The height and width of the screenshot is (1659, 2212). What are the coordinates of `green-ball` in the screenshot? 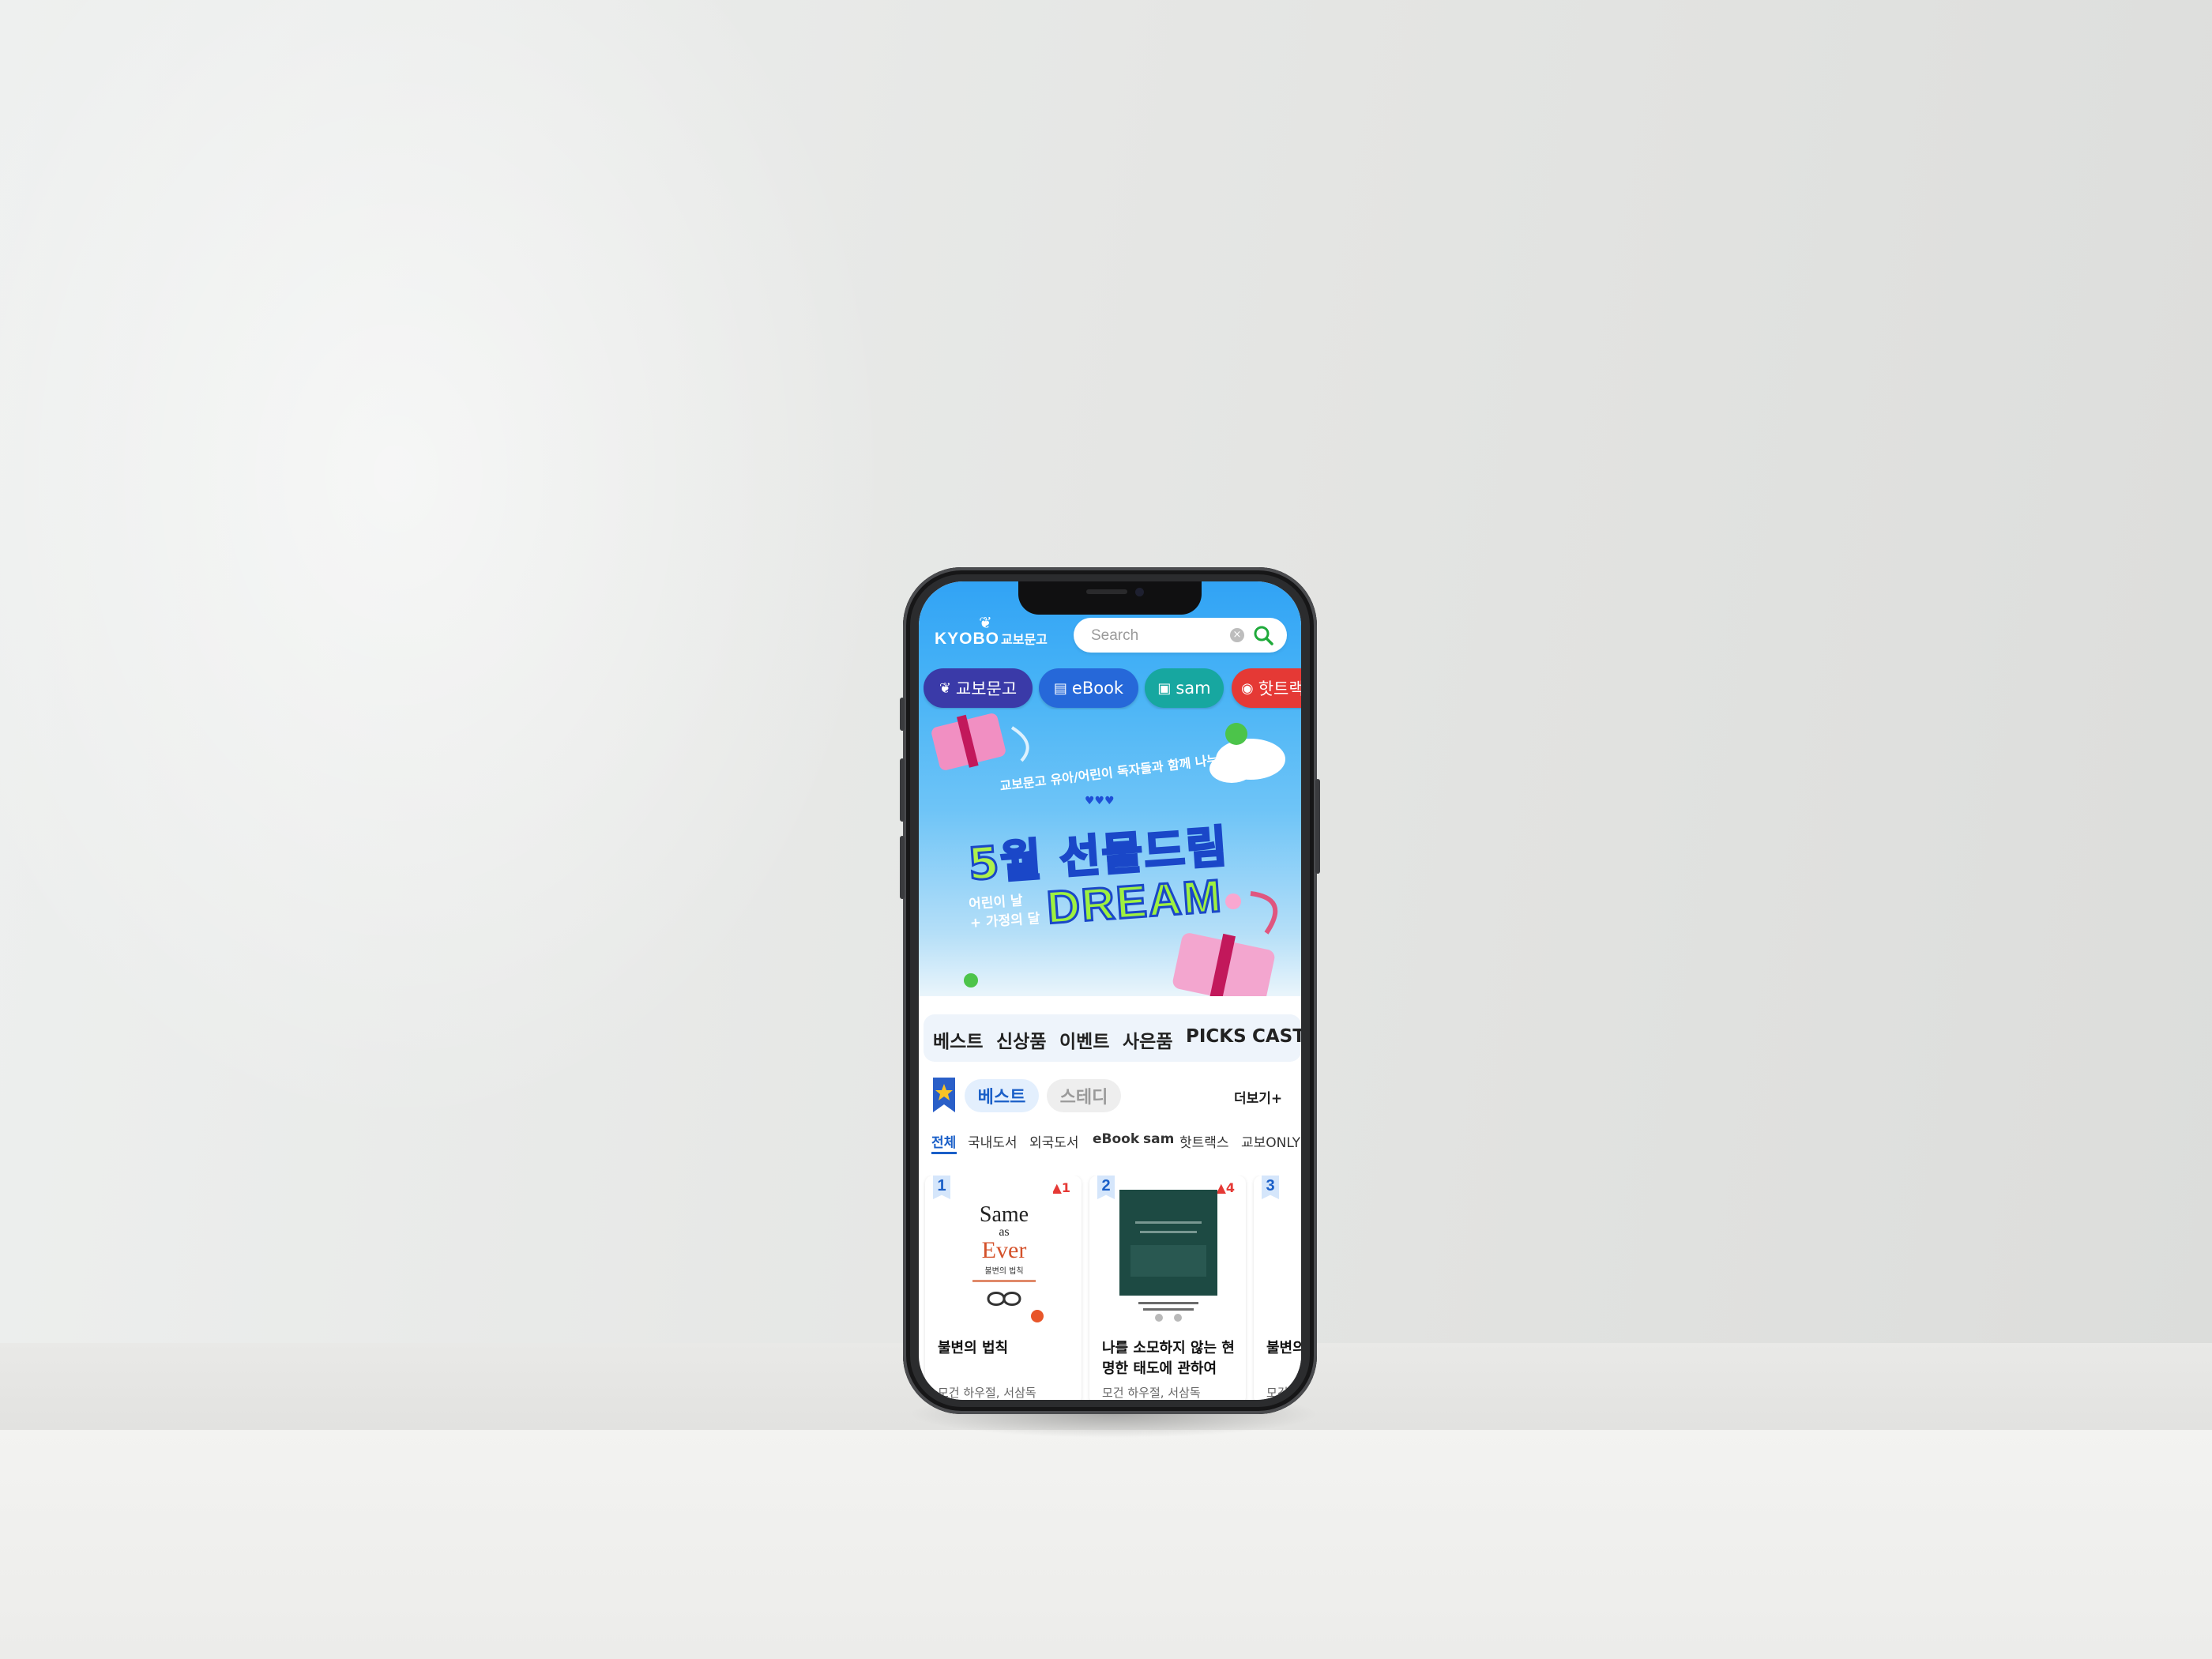 It's located at (1236, 734).